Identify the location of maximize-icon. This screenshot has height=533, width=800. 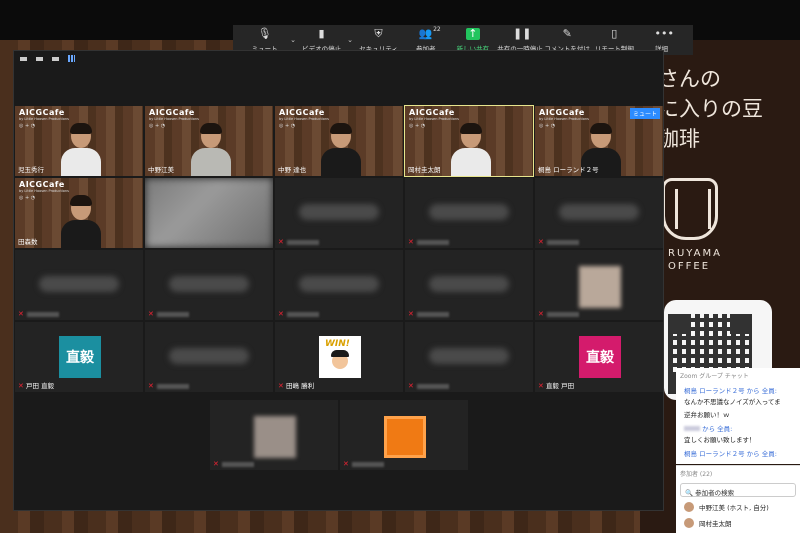
(55, 58).